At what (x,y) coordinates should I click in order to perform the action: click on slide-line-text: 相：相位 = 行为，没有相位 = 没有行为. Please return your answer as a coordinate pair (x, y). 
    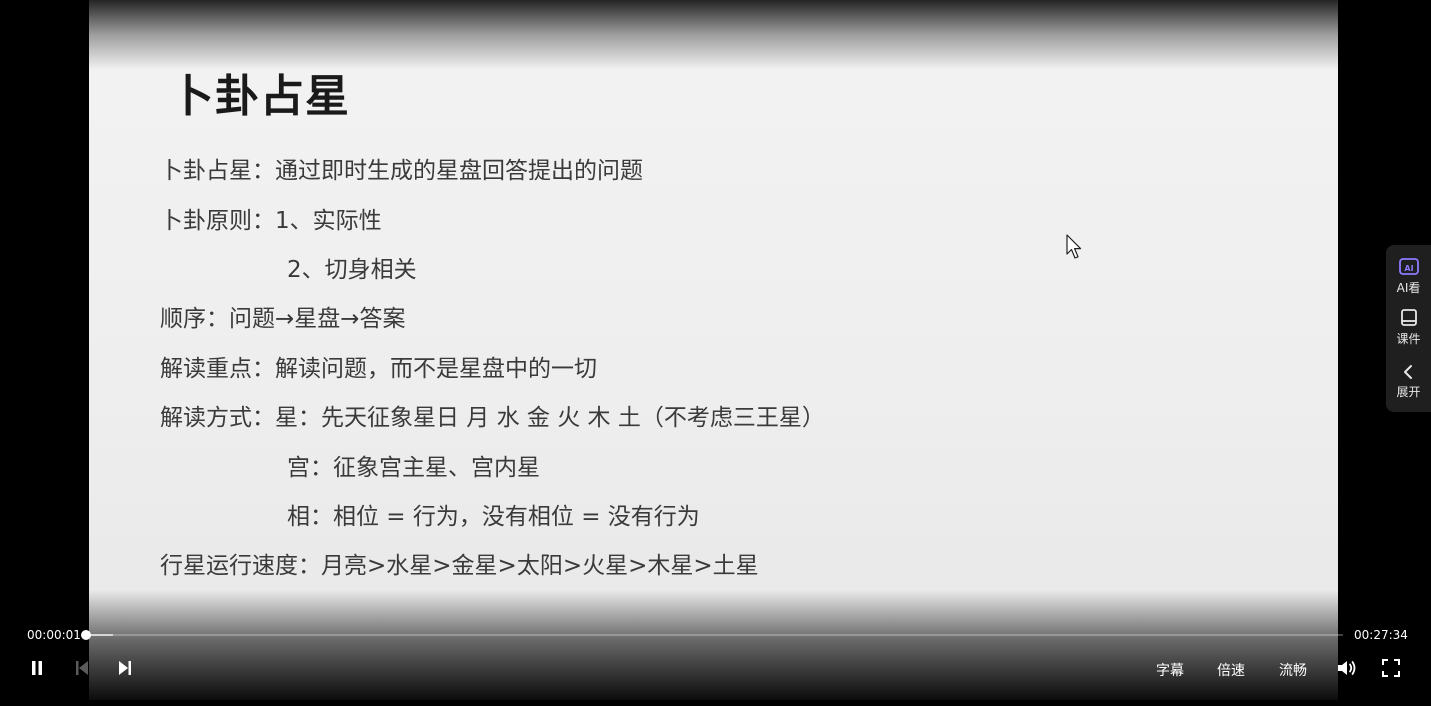
    Looking at the image, I should click on (493, 517).